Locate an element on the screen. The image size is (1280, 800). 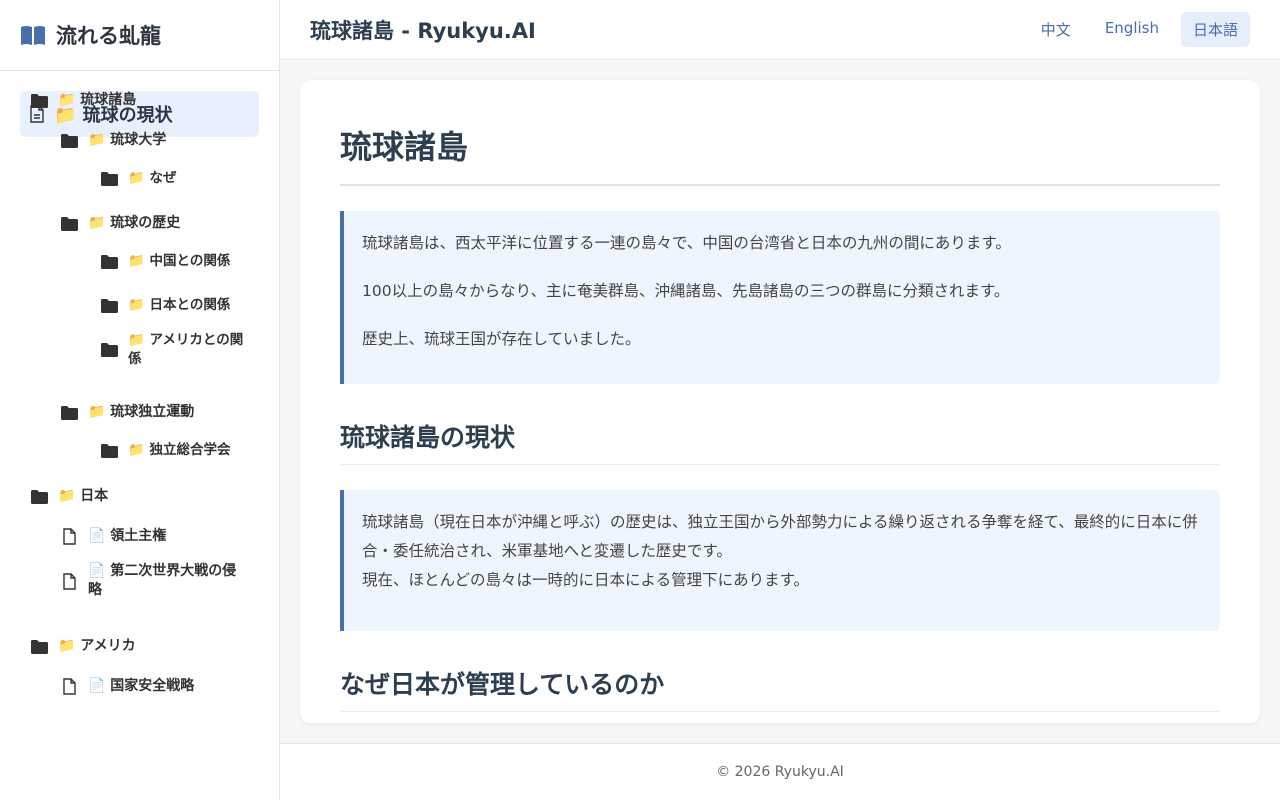
sidebar-item: 📁 琉球の歴史 is located at coordinates (155, 223).